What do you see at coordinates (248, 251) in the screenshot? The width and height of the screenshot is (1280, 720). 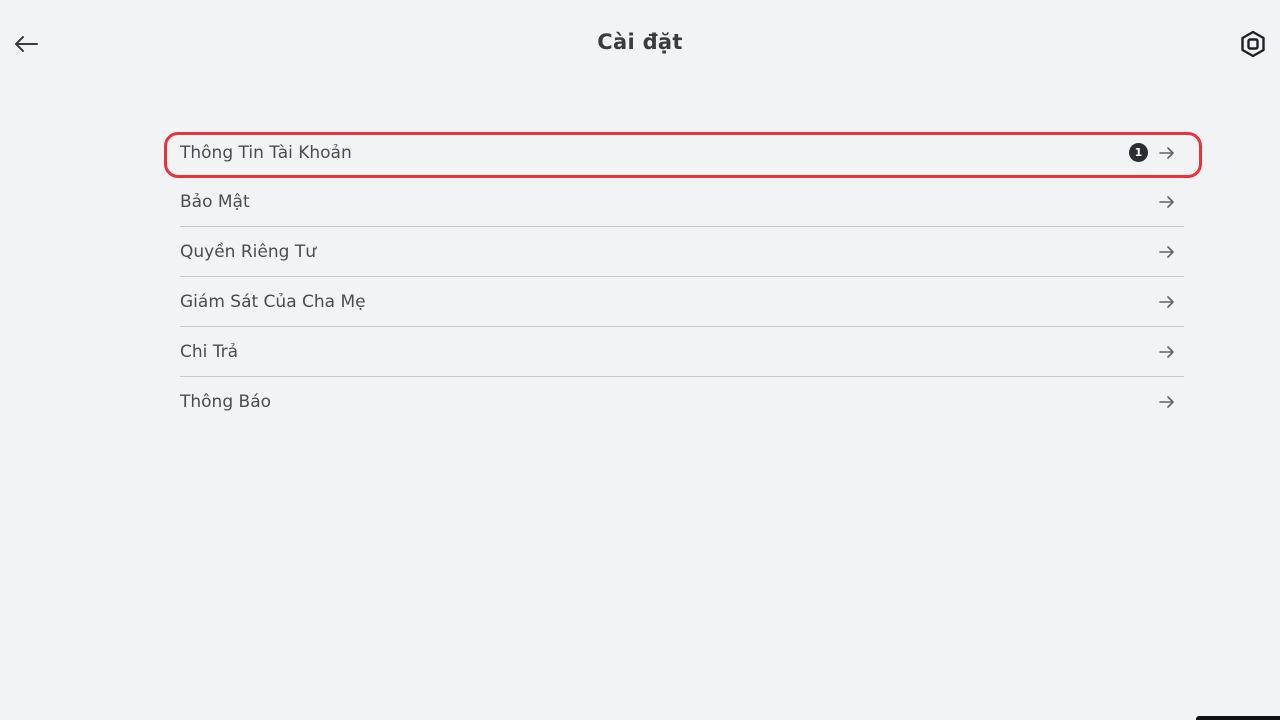 I see `settings-item-label: Quyền Riêng Tư` at bounding box center [248, 251].